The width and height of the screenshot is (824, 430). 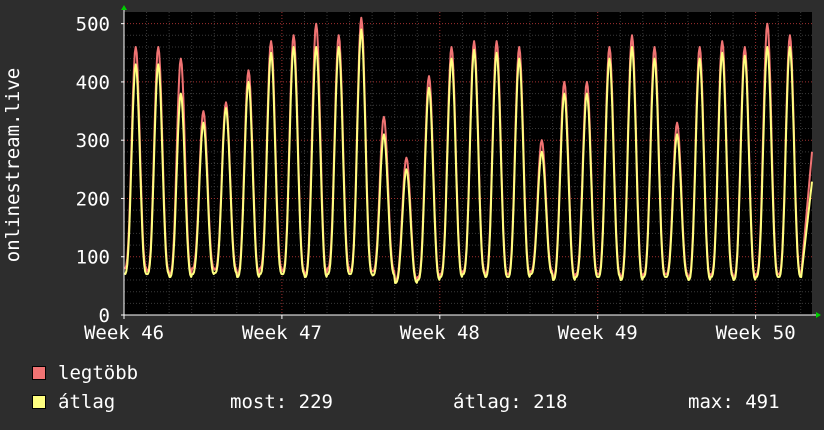 What do you see at coordinates (598, 333) in the screenshot?
I see `x-tick-label: Week 49` at bounding box center [598, 333].